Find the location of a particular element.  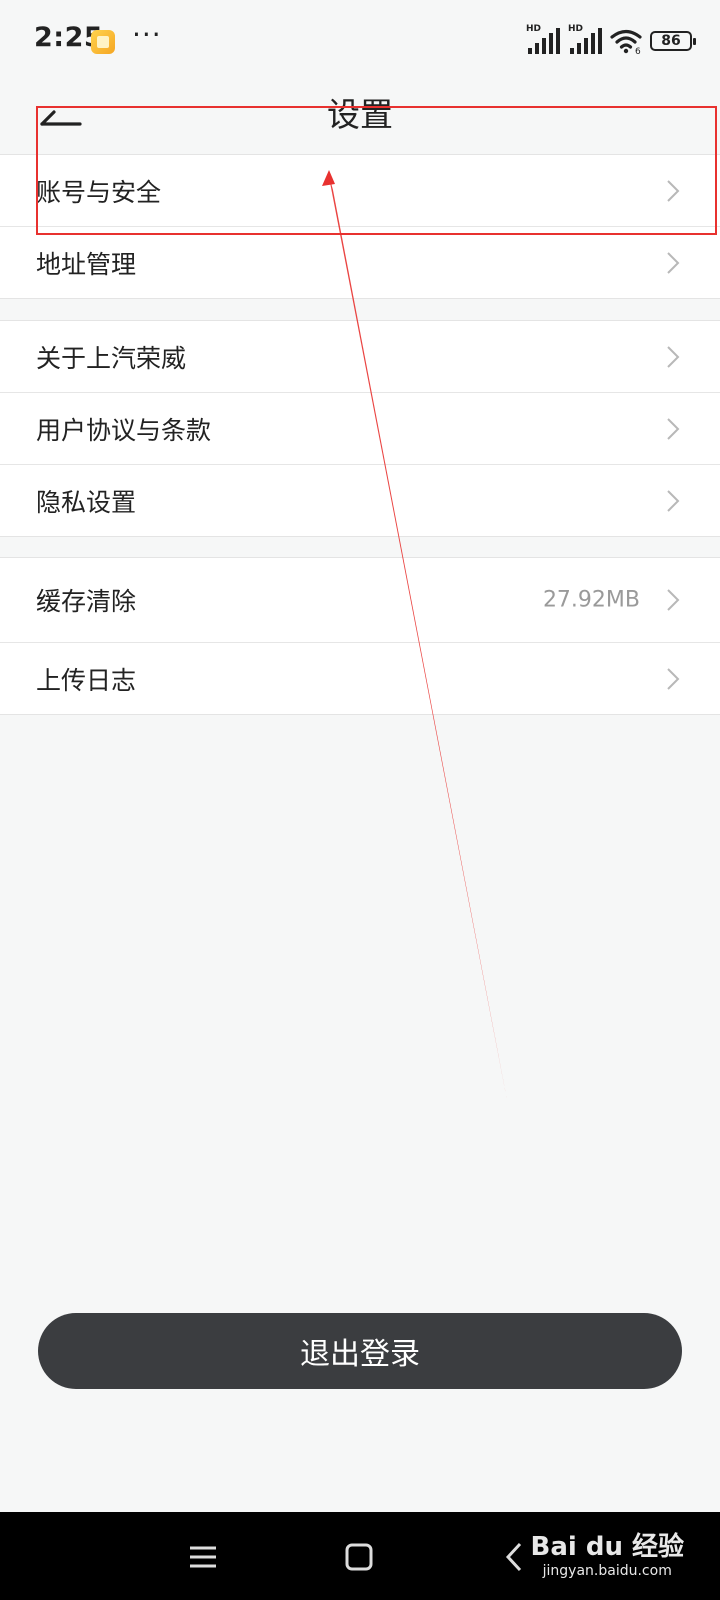

settings-item-address: 地址管理 is located at coordinates (360, 262).